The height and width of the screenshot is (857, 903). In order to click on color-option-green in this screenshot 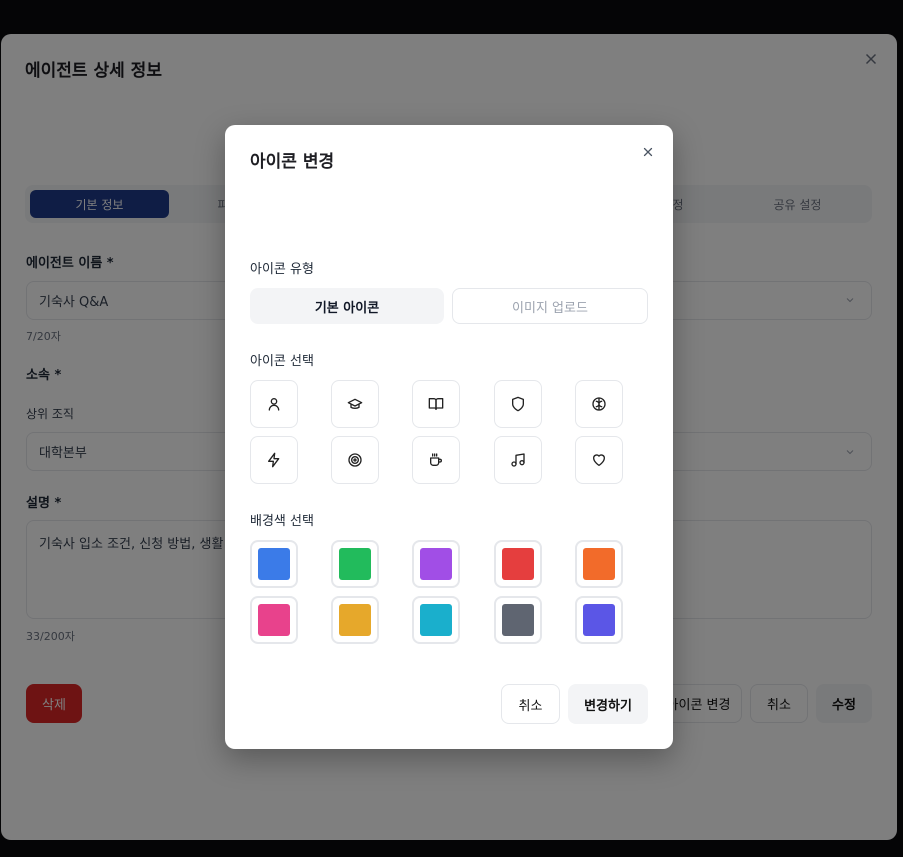, I will do `click(355, 564)`.